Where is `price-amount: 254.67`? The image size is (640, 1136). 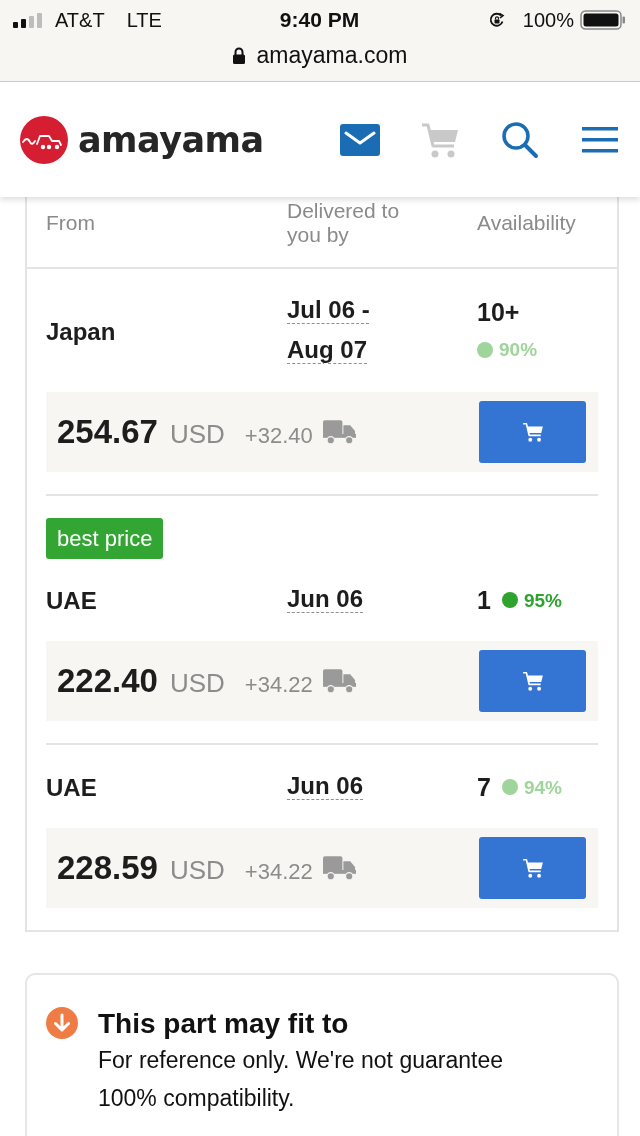 price-amount: 254.67 is located at coordinates (107, 432).